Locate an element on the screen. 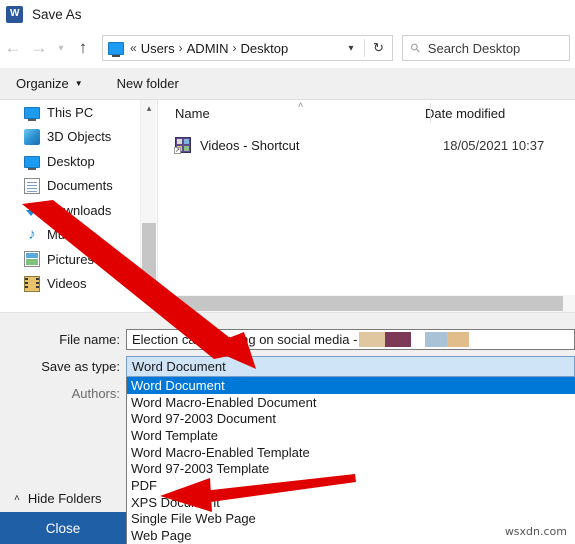 The height and width of the screenshot is (544, 575). sidebar-item-desktop: Desktop is located at coordinates (70, 161).